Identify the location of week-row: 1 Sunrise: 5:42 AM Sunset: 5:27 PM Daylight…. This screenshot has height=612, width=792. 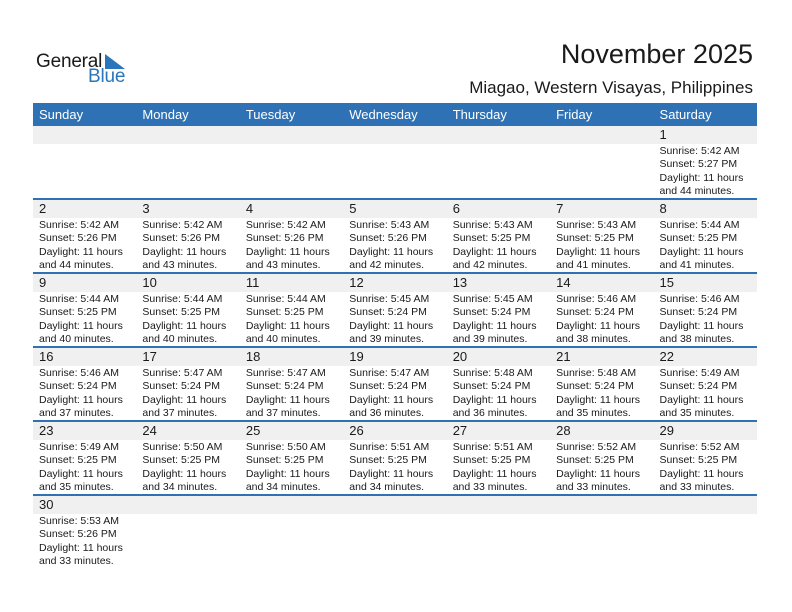
(395, 163).